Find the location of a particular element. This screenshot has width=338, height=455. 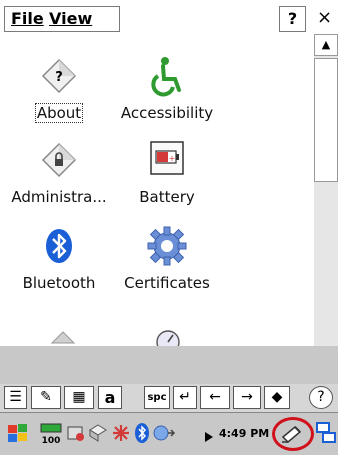

menu-view: View is located at coordinates (70, 18).